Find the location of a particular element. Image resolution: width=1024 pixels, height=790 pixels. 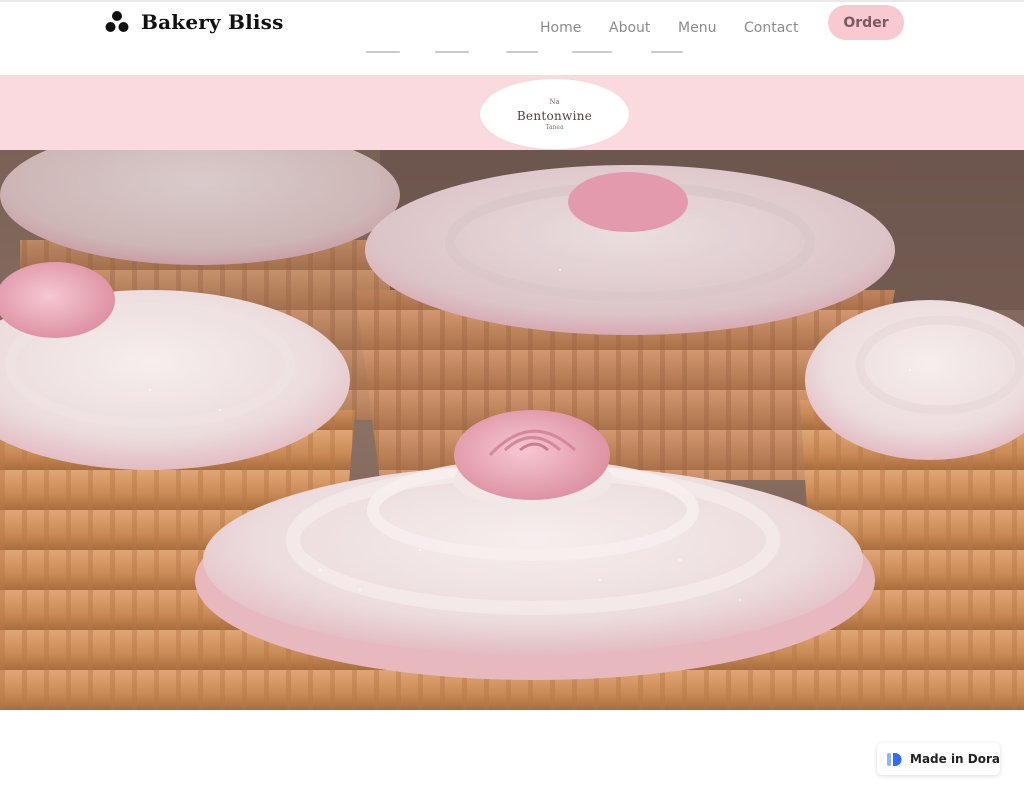

nav-link-contact: Contact is located at coordinates (771, 28).